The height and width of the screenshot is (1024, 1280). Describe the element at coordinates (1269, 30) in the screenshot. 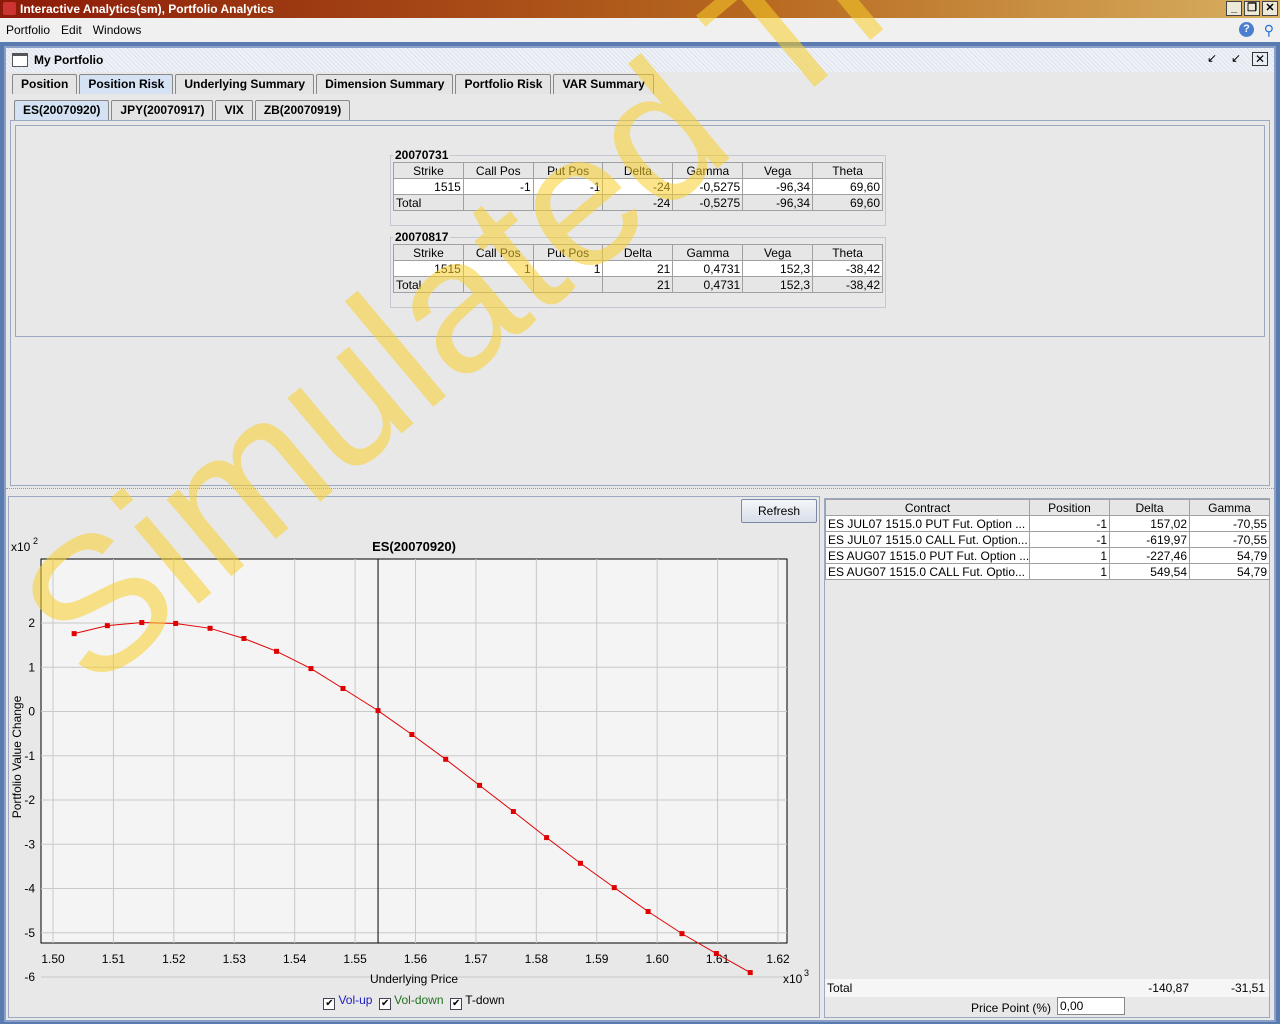

I see `pin-icon: ⚲` at that location.